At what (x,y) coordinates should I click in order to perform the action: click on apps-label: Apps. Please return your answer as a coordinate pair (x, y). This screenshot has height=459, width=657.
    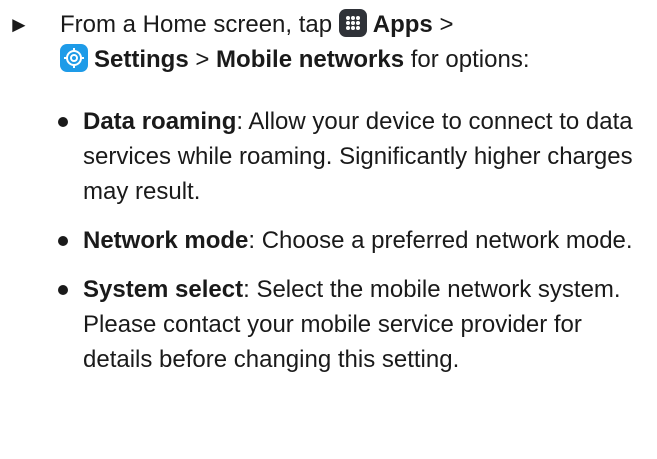
    Looking at the image, I should click on (402, 24).